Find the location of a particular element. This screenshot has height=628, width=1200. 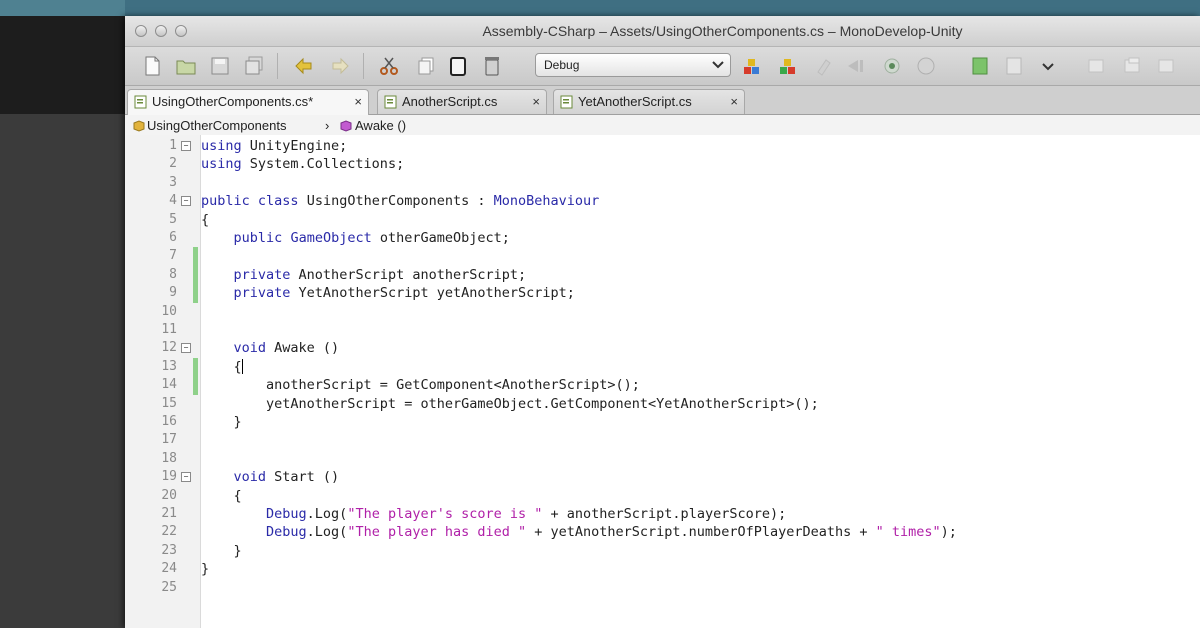

code-line: 5{ is located at coordinates (662, 220).